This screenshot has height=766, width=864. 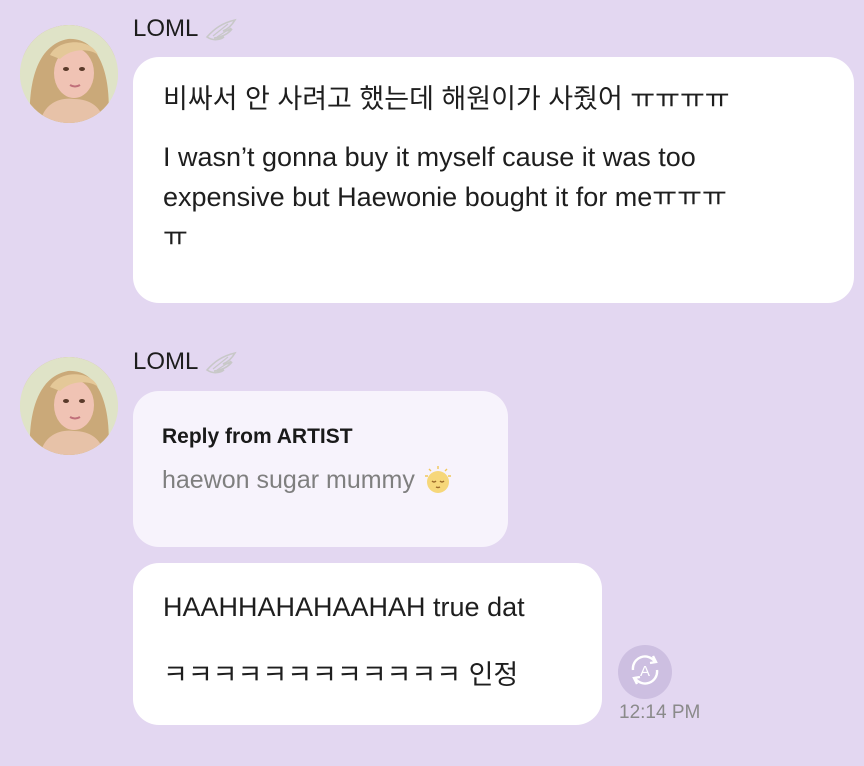 What do you see at coordinates (175, 237) in the screenshot?
I see `message-text-line: ㅠ` at bounding box center [175, 237].